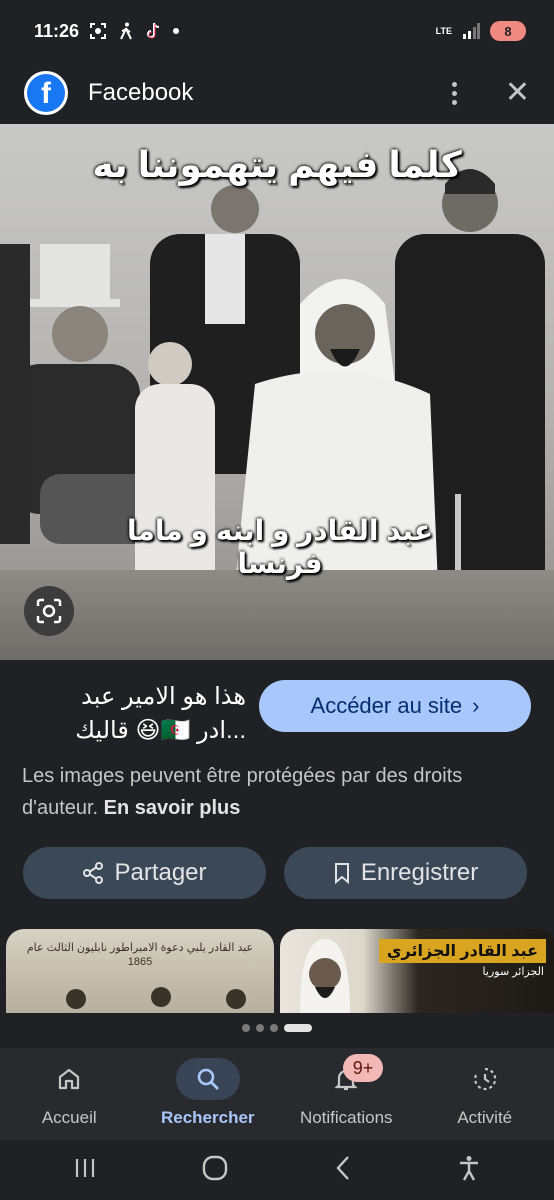  I want to click on notification-badge: 9+, so click(363, 1068).